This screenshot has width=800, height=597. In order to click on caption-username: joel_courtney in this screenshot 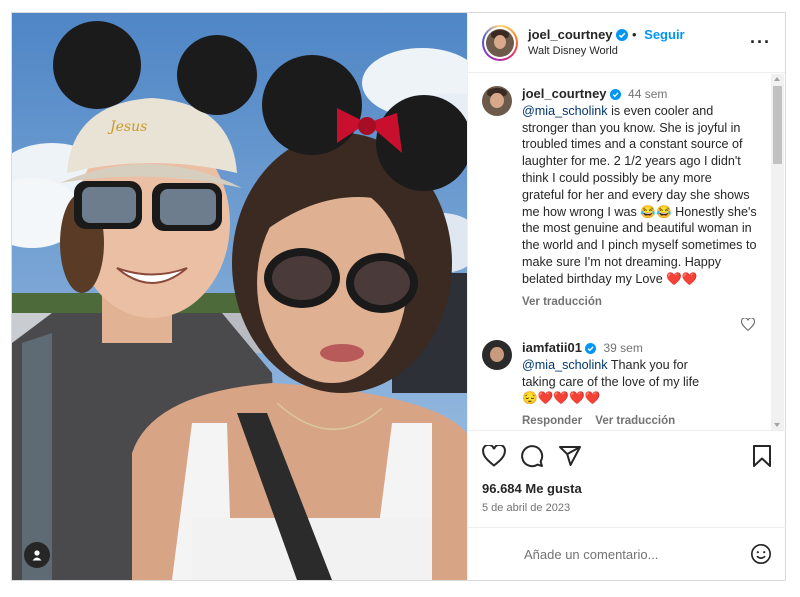, I will do `click(564, 93)`.